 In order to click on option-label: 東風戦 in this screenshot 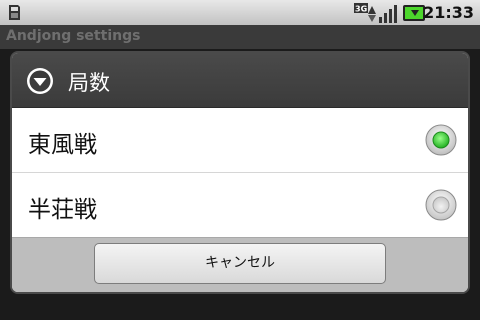, I will do `click(62, 145)`.